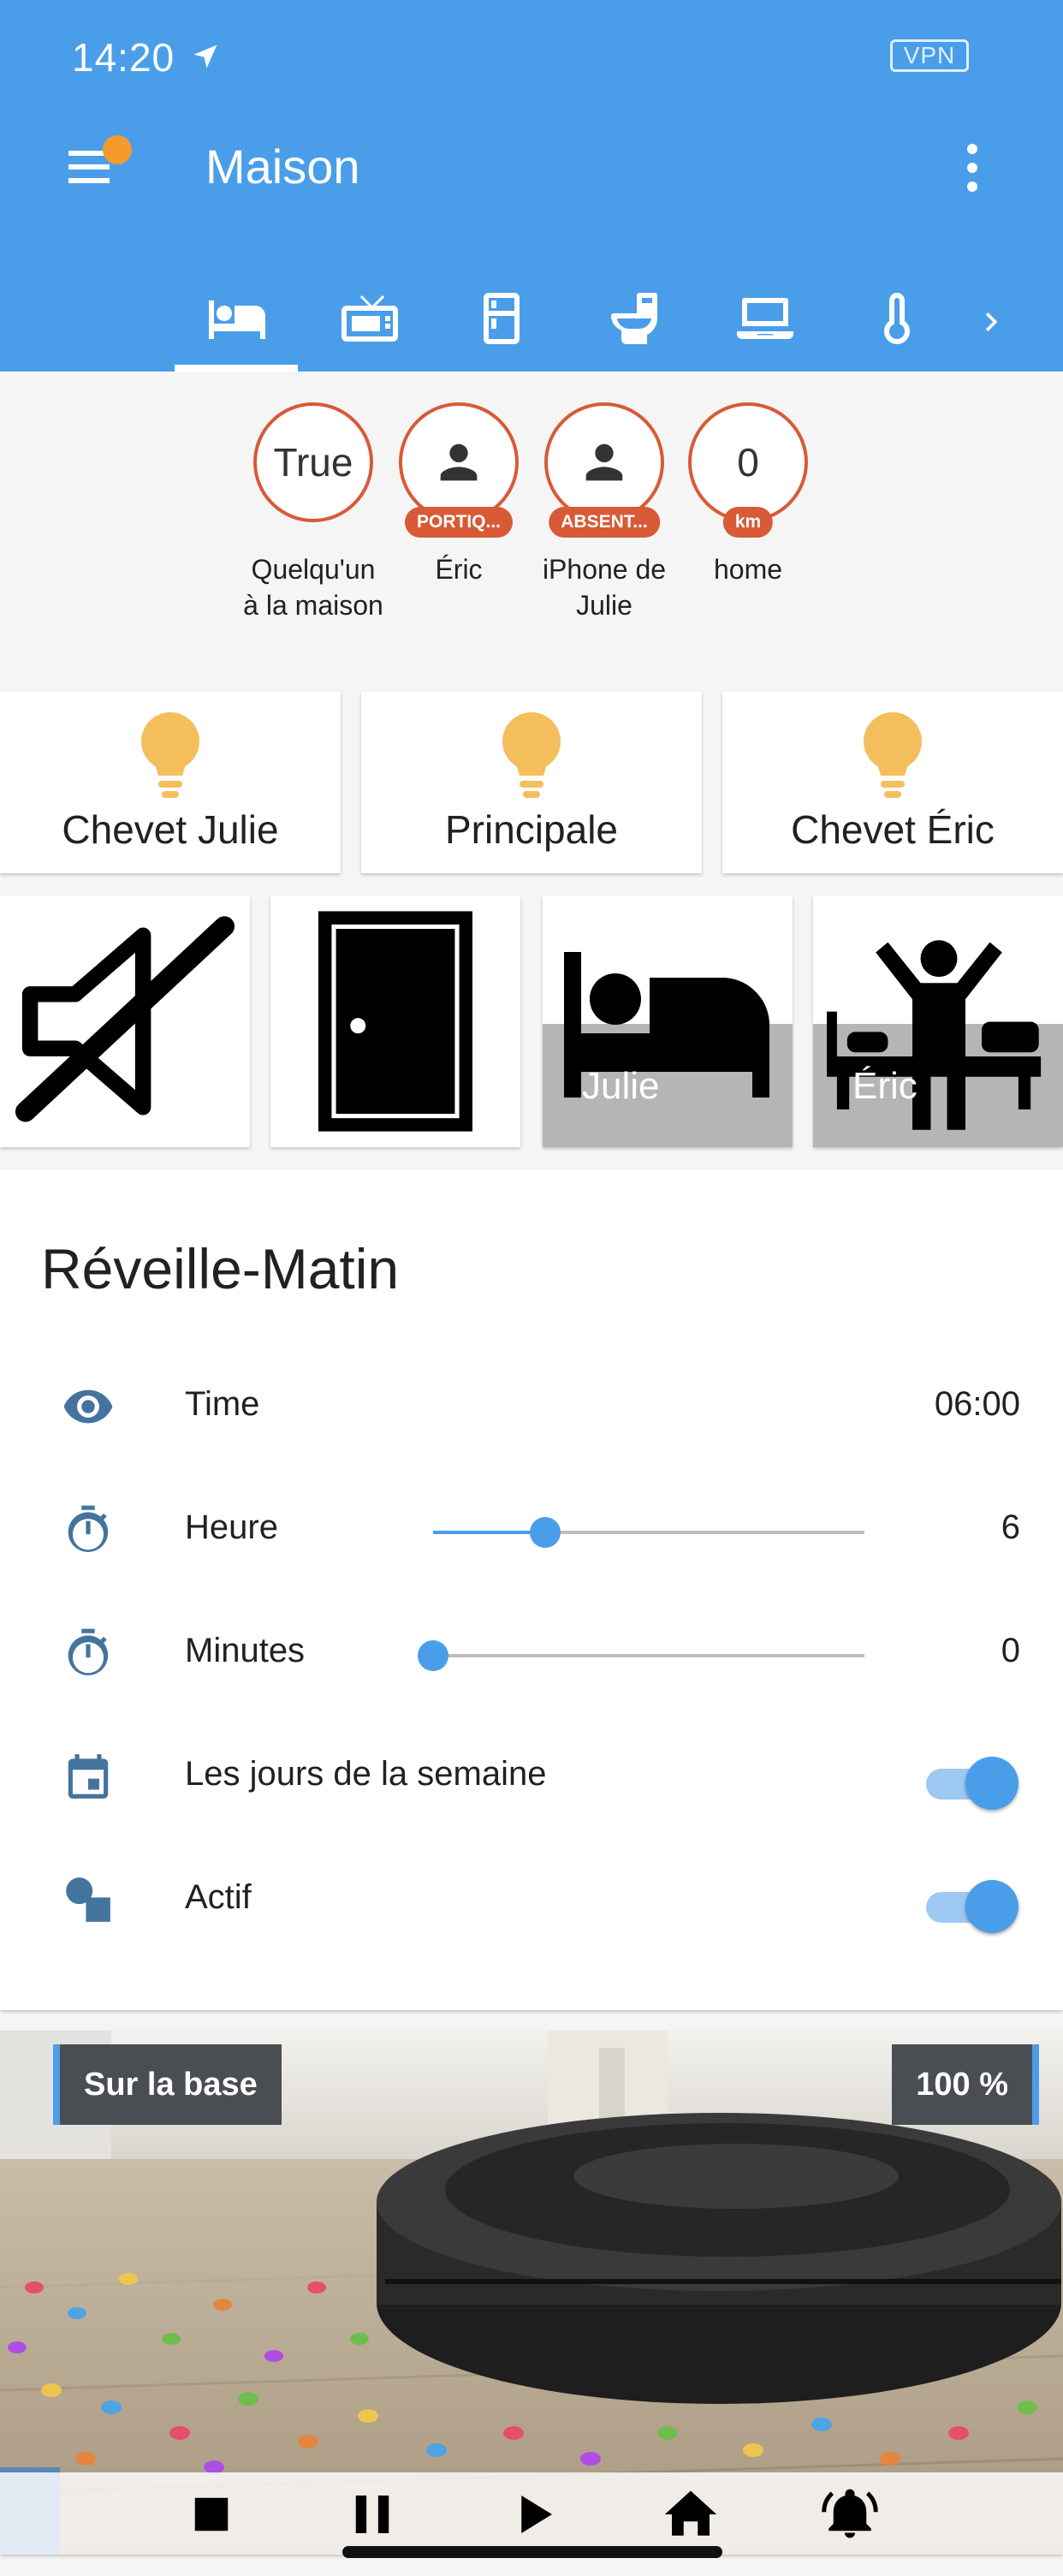 The image size is (1063, 2576). What do you see at coordinates (372, 2514) in the screenshot?
I see `pause-icon` at bounding box center [372, 2514].